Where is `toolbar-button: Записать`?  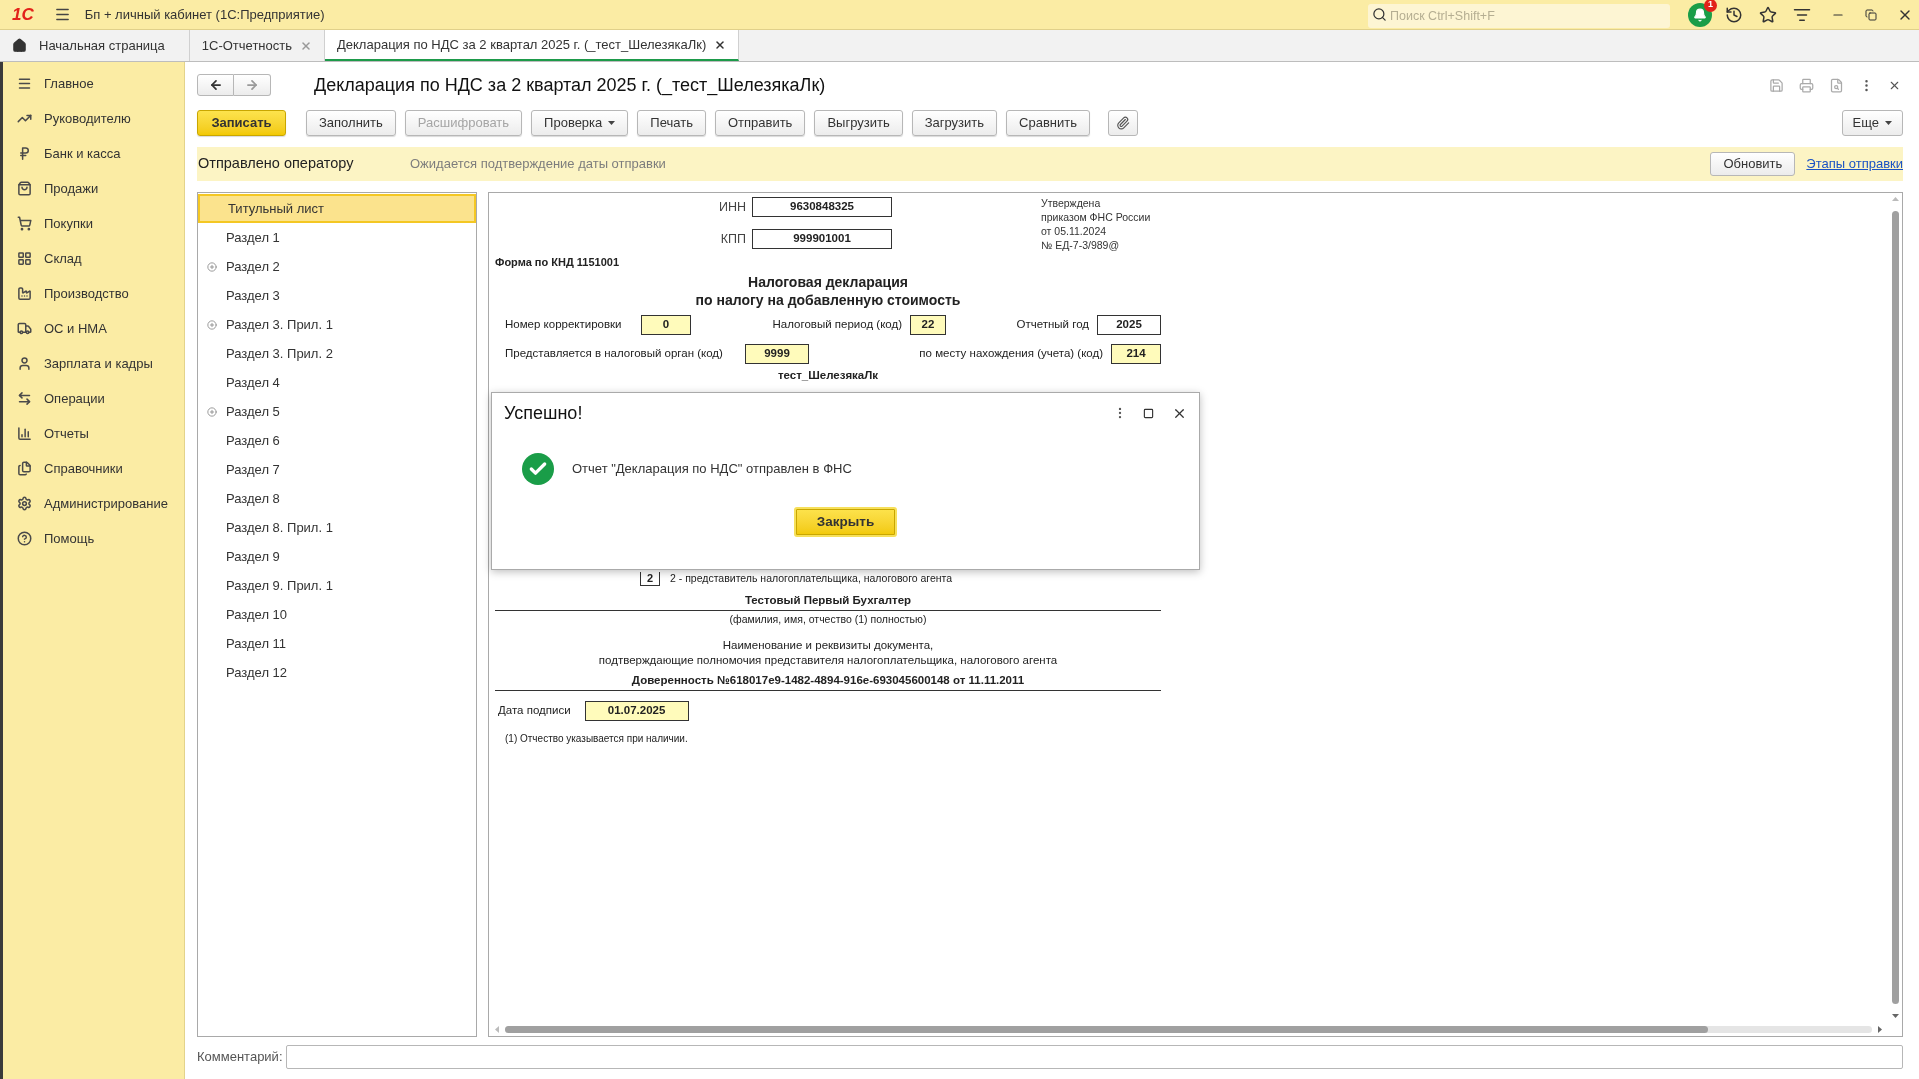 toolbar-button: Записать is located at coordinates (241, 123).